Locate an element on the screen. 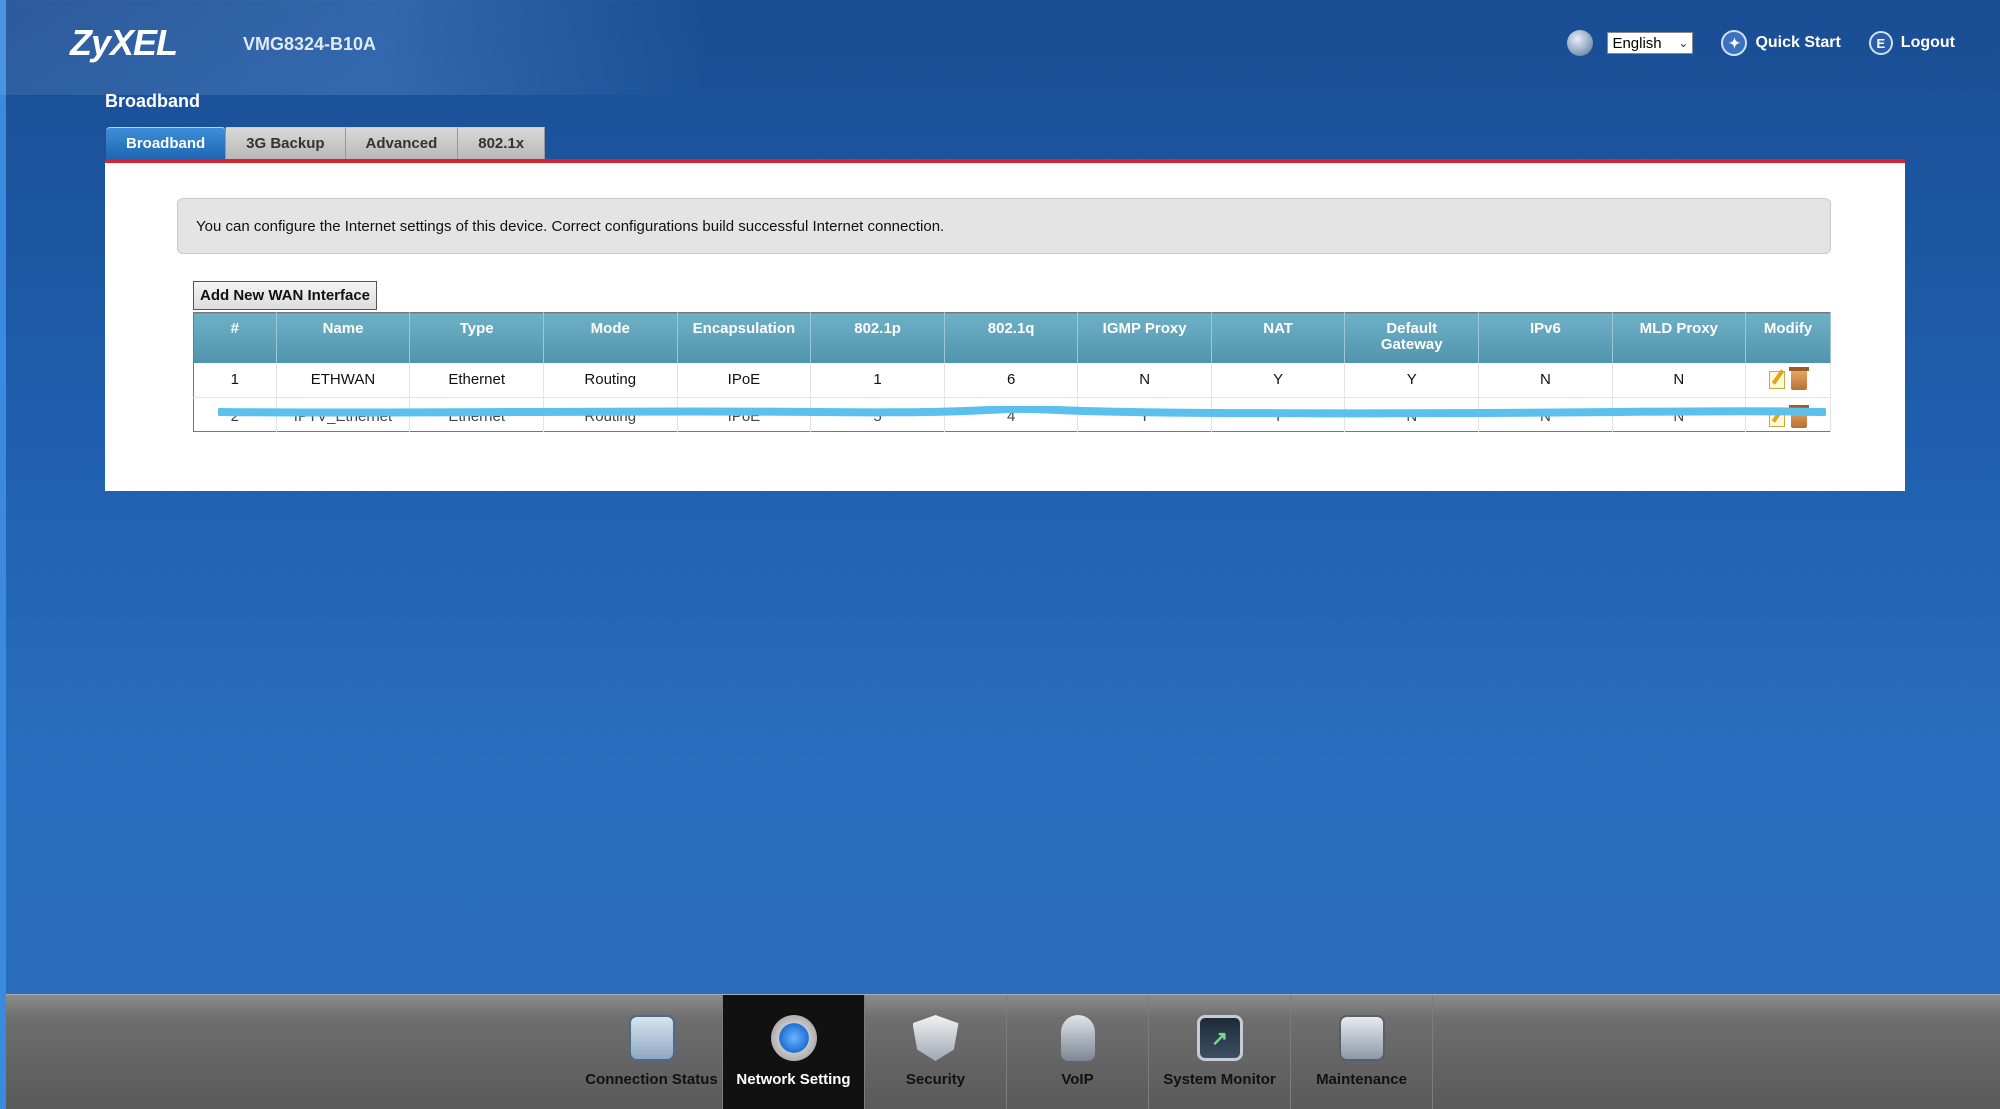 This screenshot has height=1109, width=2000. page-title: Broadband is located at coordinates (153, 101).